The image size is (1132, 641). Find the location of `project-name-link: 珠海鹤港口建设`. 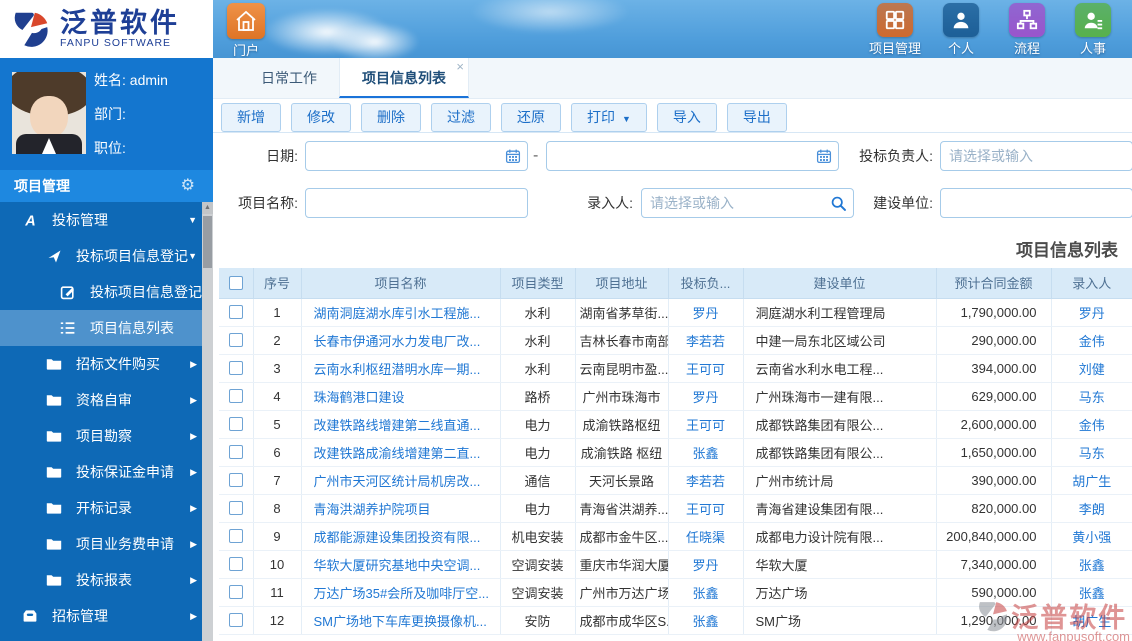

project-name-link: 珠海鹤港口建设 is located at coordinates (401, 396).